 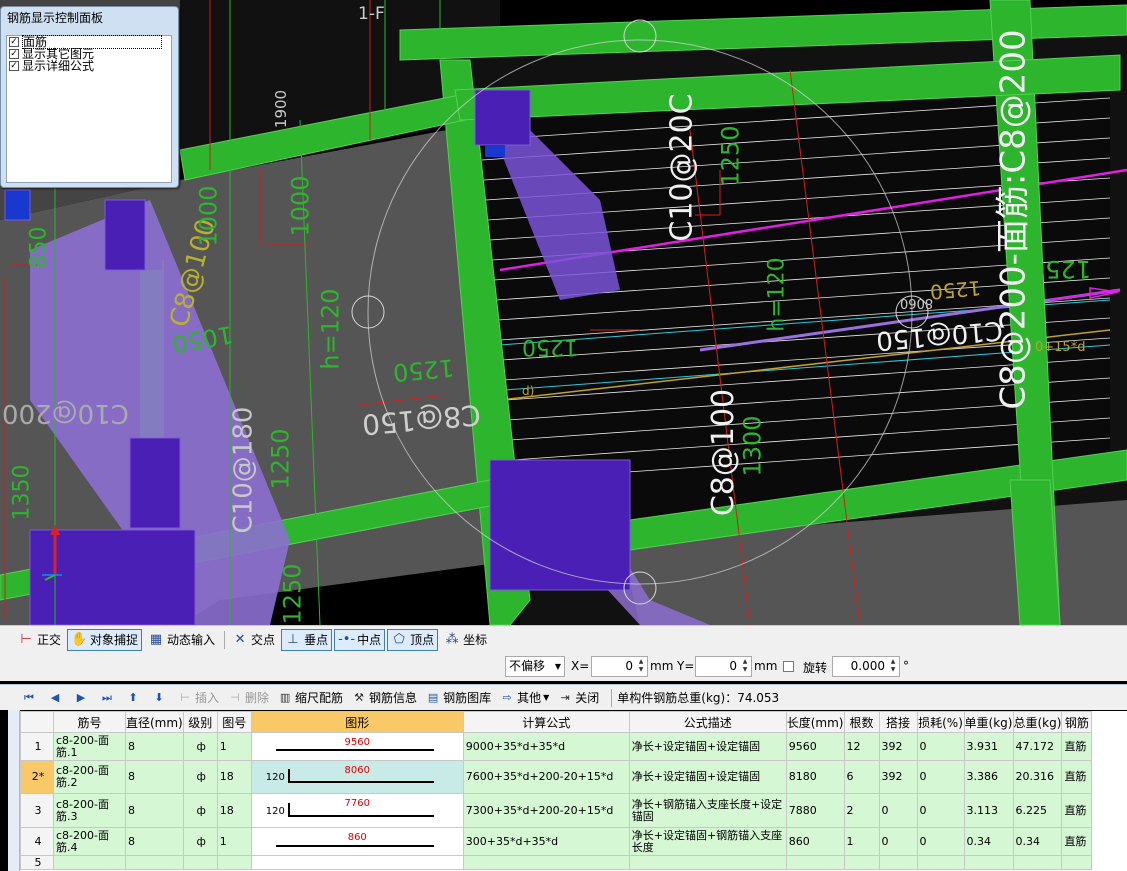 I want to click on cell-length: 7880, so click(x=815, y=810).